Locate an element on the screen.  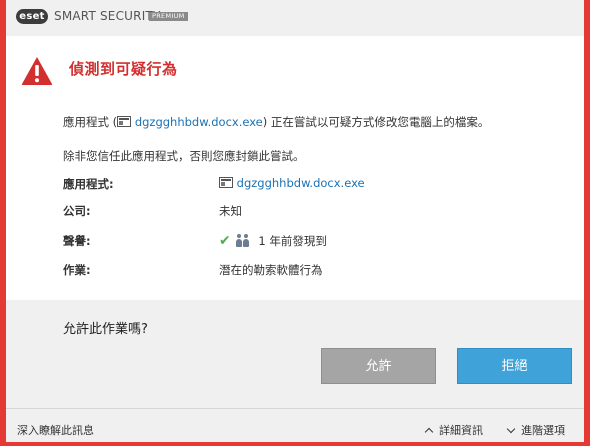
check-icon: ✔ is located at coordinates (225, 241).